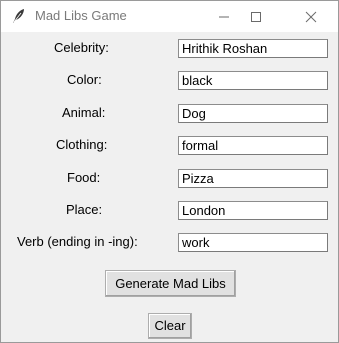 The image size is (339, 343). What do you see at coordinates (169, 16) in the screenshot?
I see `title-bar: Mad Libs Game` at bounding box center [169, 16].